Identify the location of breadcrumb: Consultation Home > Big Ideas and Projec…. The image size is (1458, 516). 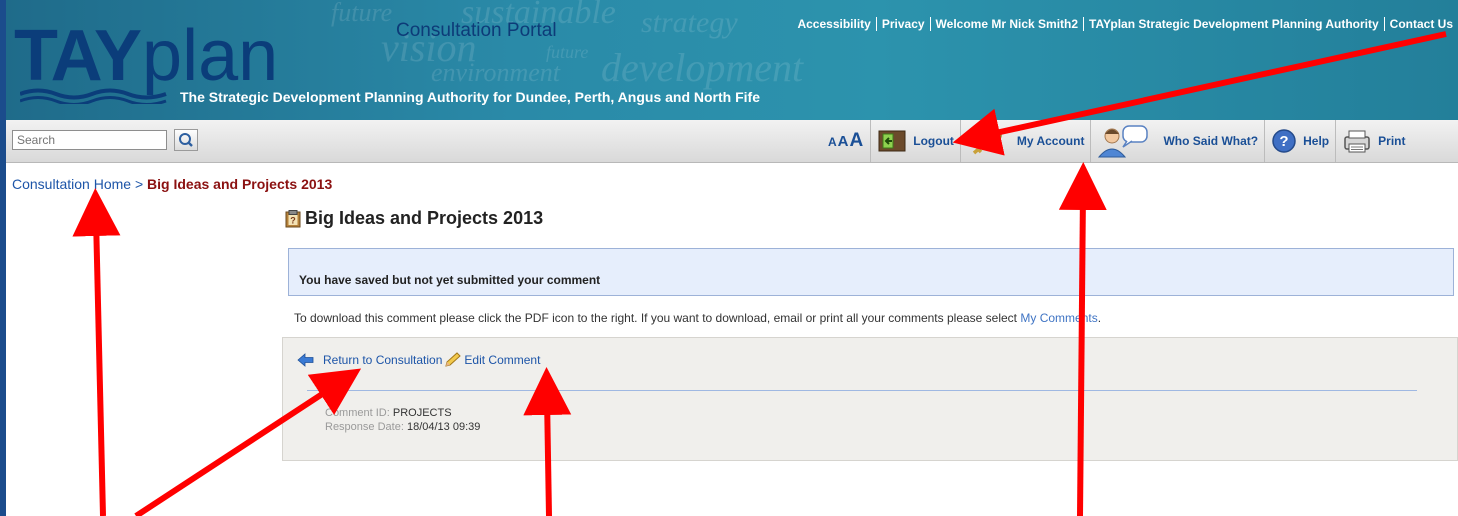
(172, 184).